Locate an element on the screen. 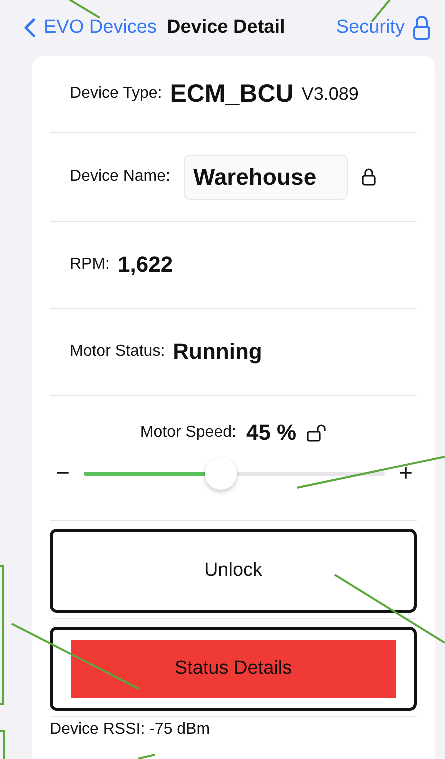  speed-slider is located at coordinates (234, 474).